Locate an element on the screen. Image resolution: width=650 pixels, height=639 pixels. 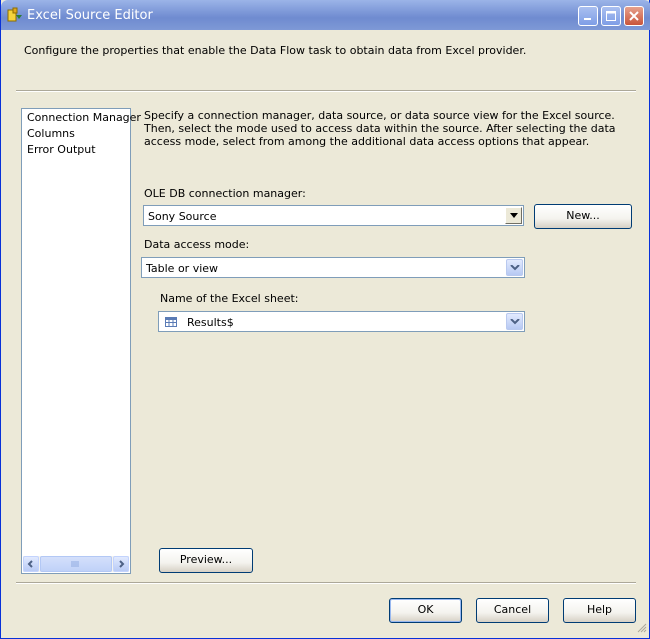
excel-sheet-dropdown-button is located at coordinates (514, 321).